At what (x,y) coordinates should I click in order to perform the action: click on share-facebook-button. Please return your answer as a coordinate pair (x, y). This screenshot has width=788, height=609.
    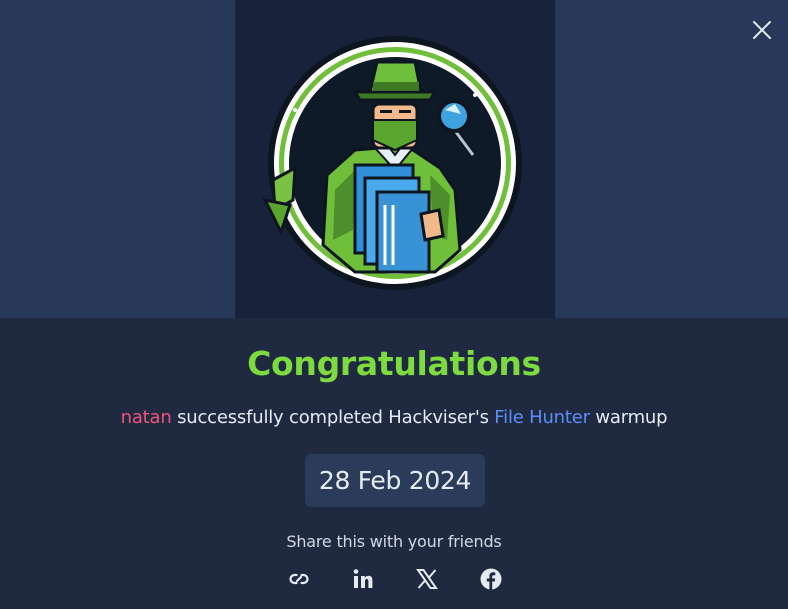
    Looking at the image, I should click on (491, 579).